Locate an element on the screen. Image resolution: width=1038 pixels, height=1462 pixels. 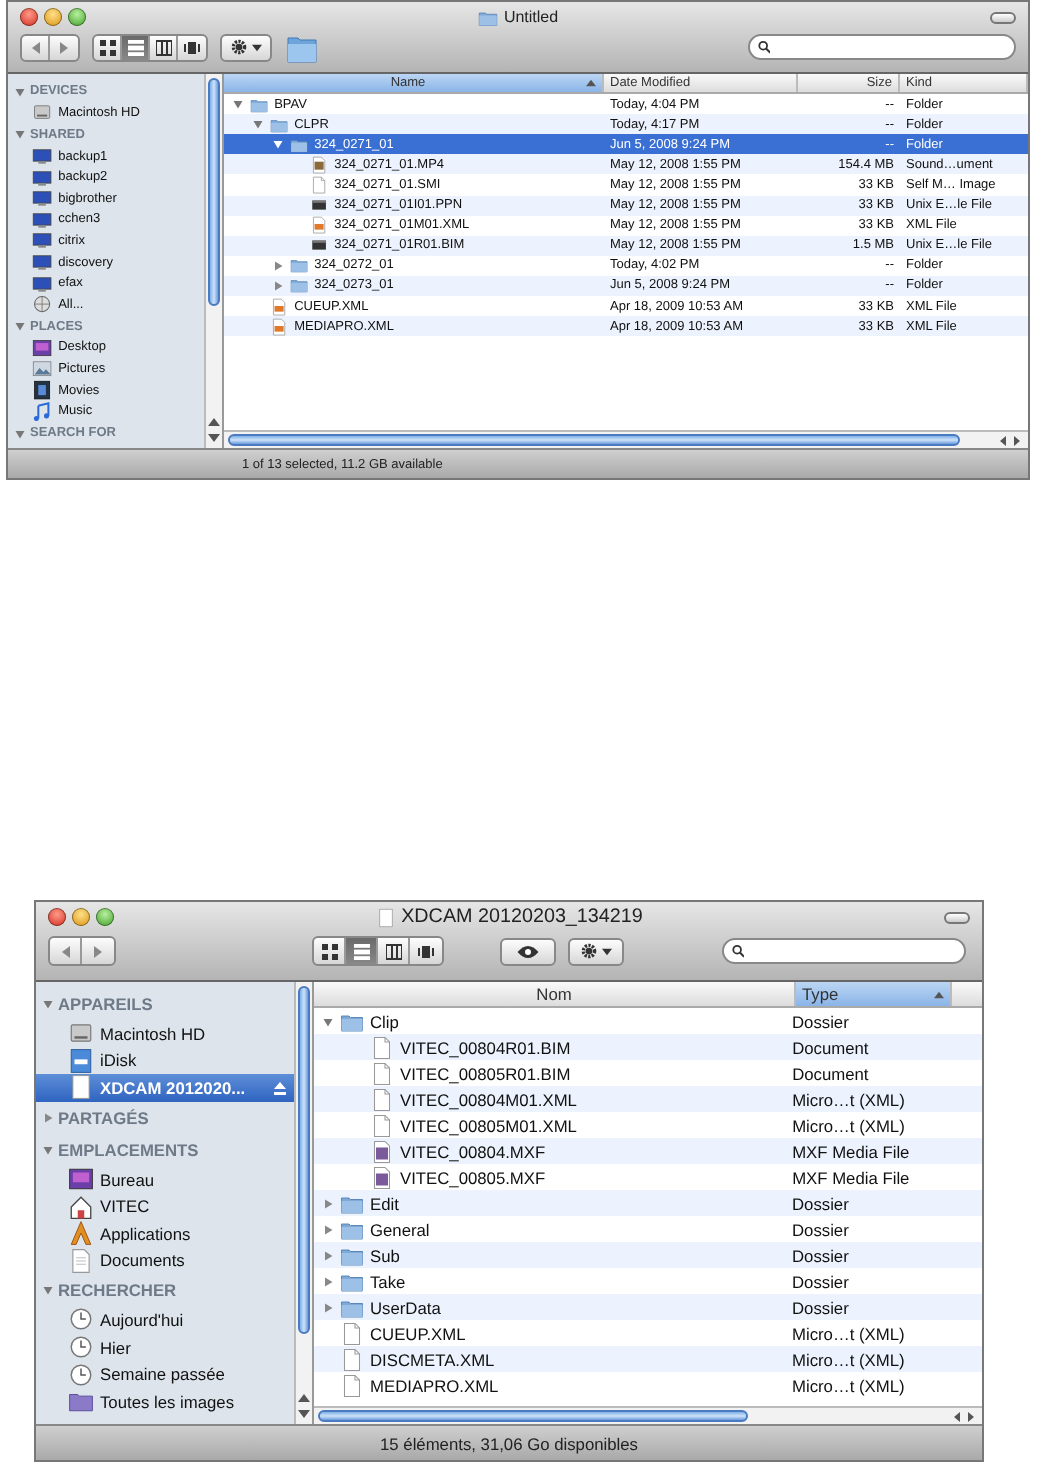
status-text: 15 éléments, 31,06 Go disponibles is located at coordinates (509, 1443).